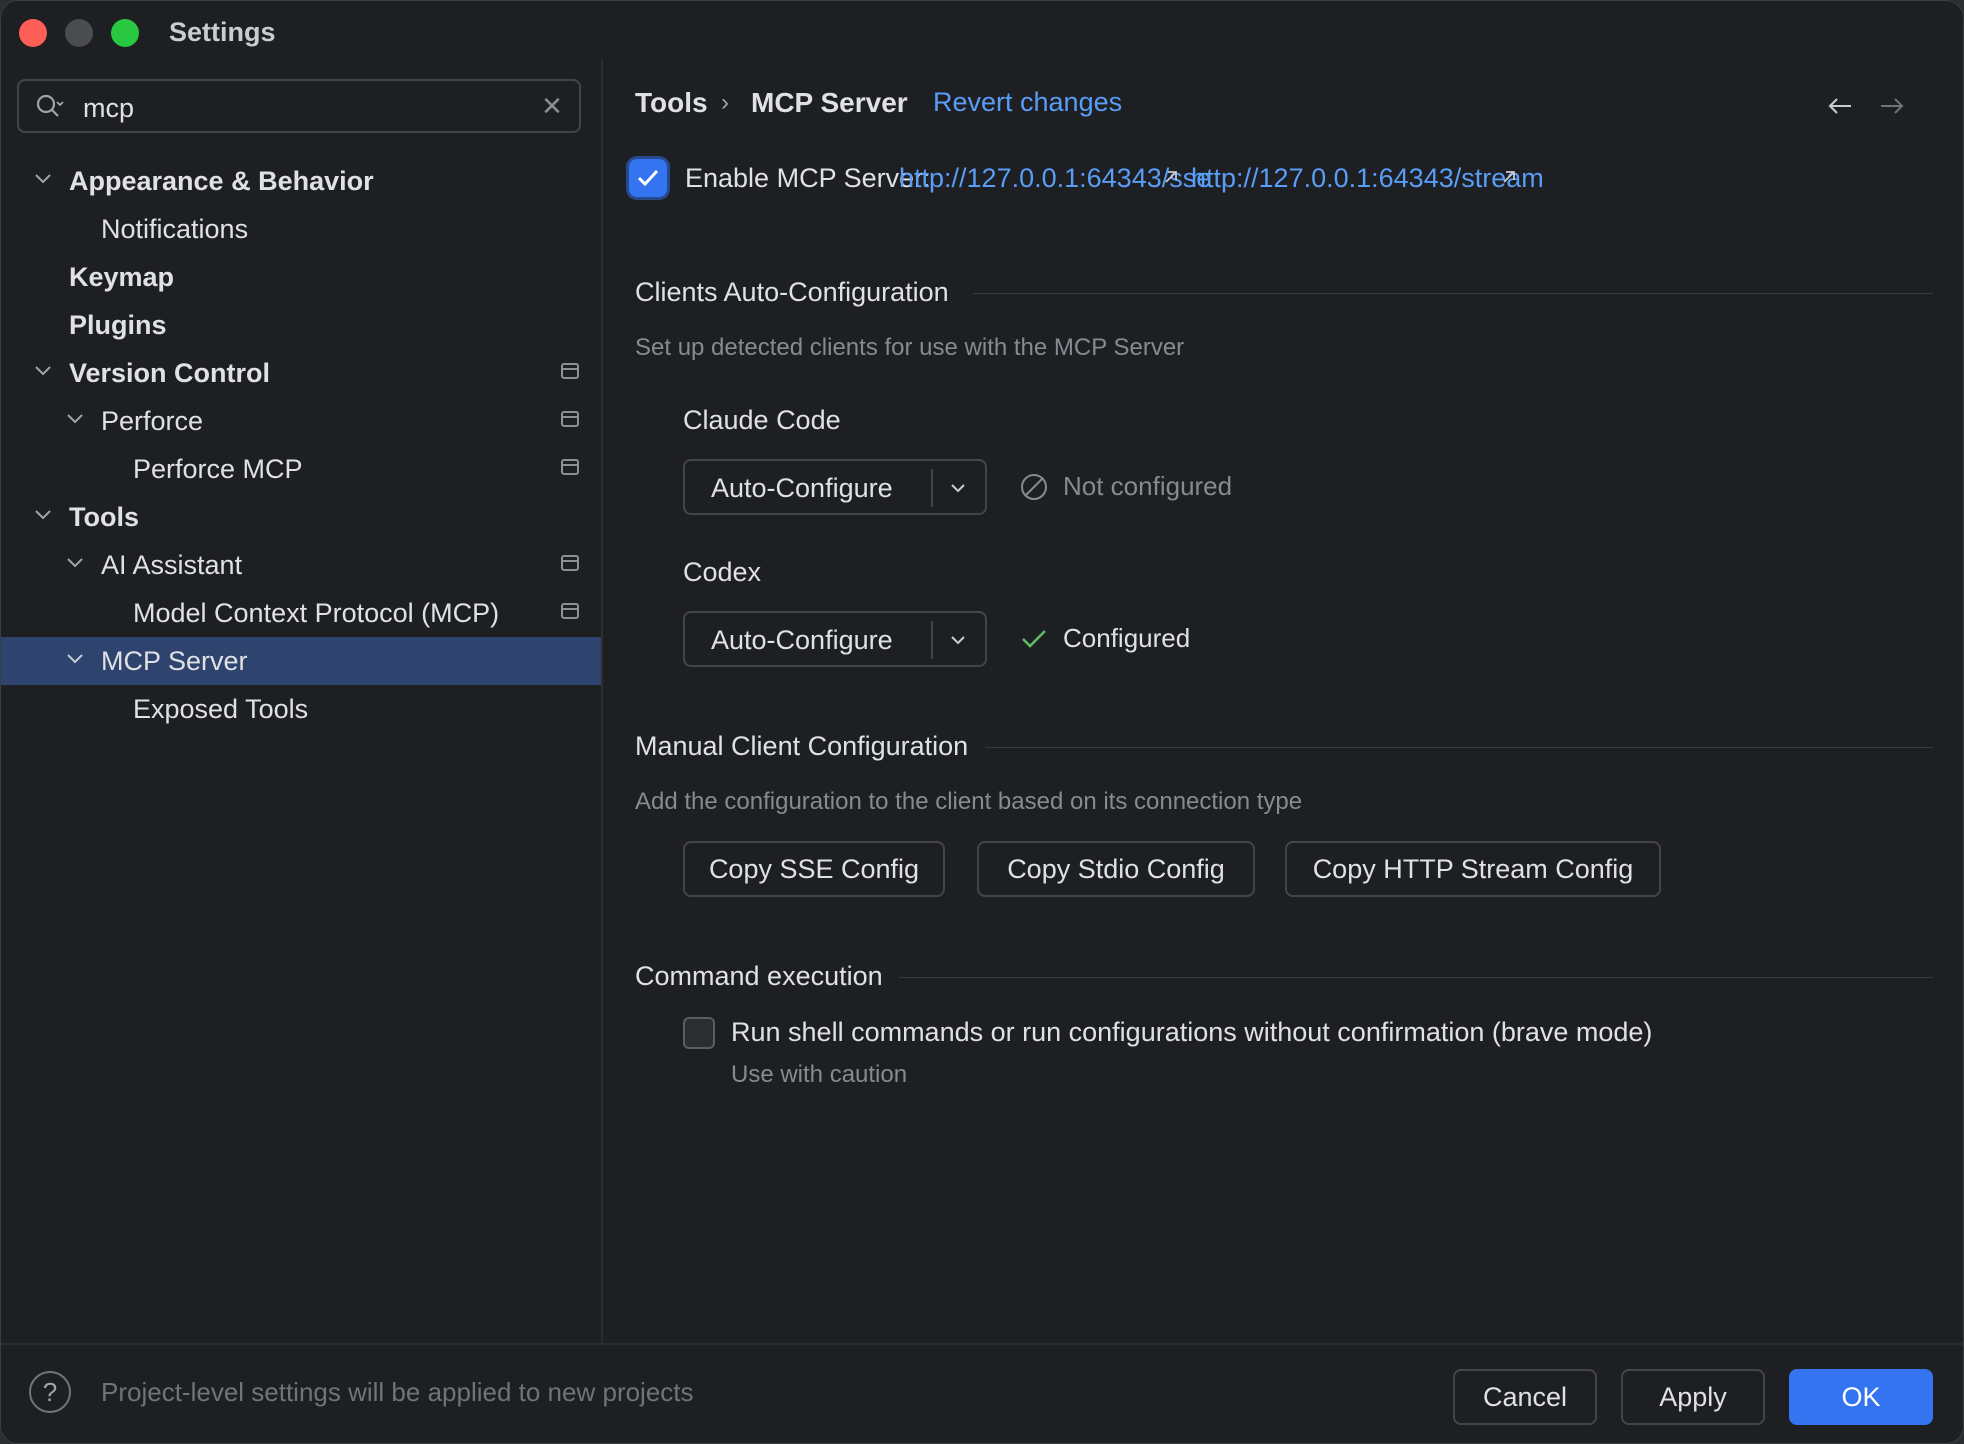 This screenshot has width=1964, height=1444. I want to click on tree-item-label: Perforce, so click(152, 421).